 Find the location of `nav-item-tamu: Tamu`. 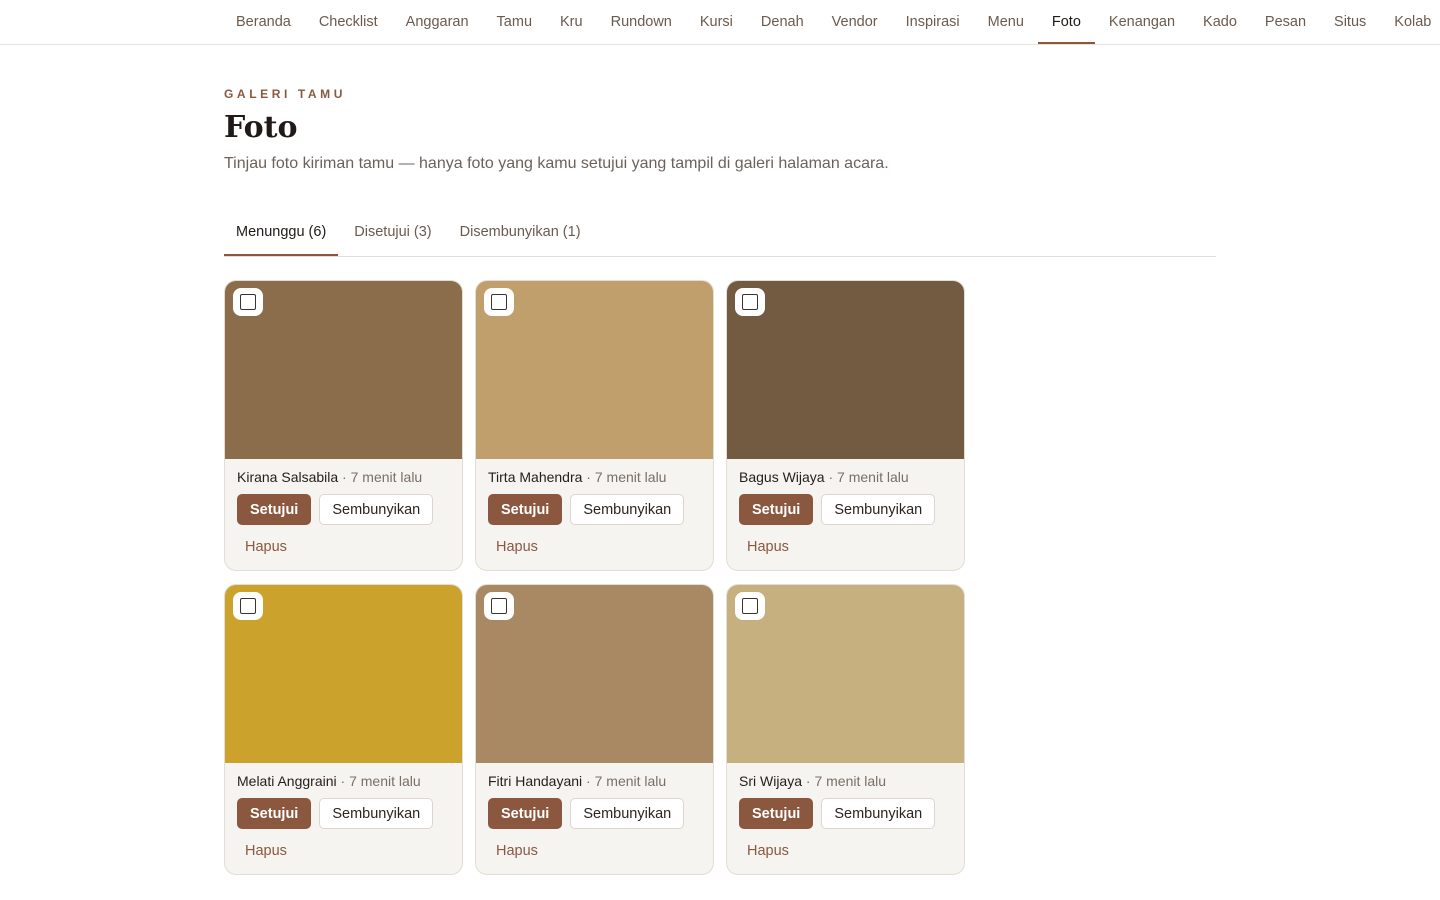

nav-item-tamu: Tamu is located at coordinates (514, 22).